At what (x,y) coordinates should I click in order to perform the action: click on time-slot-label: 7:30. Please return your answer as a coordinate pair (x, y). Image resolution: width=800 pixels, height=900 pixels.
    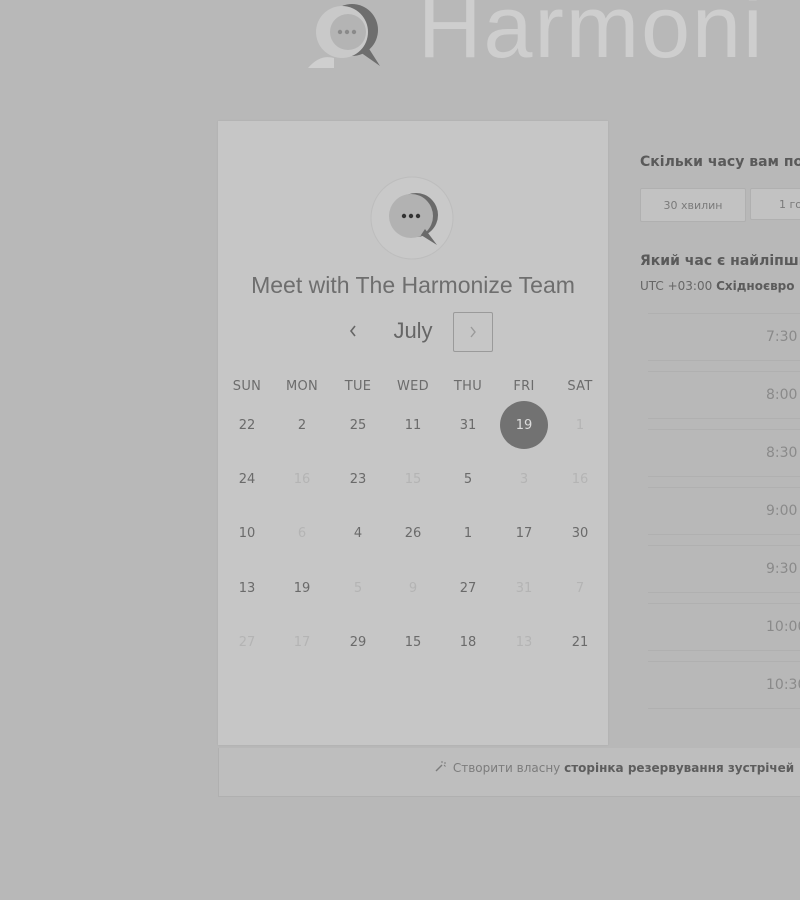
    Looking at the image, I should click on (782, 337).